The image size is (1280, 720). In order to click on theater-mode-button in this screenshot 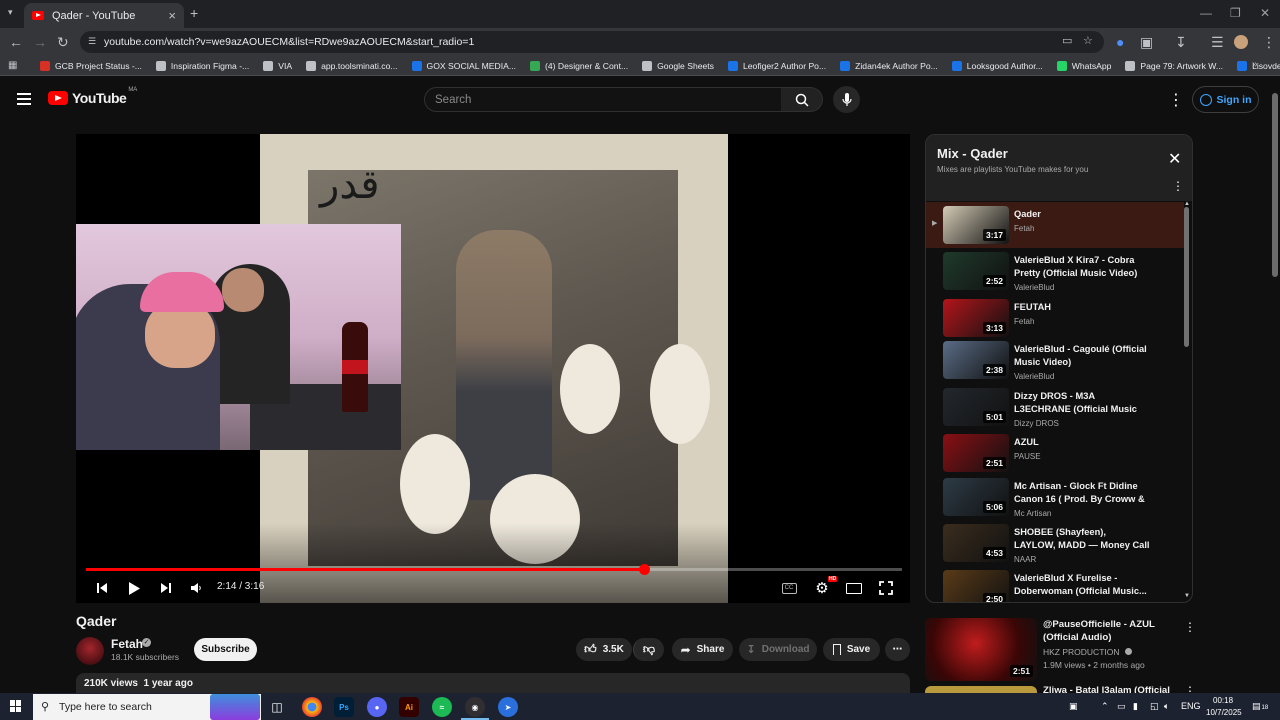, I will do `click(854, 588)`.